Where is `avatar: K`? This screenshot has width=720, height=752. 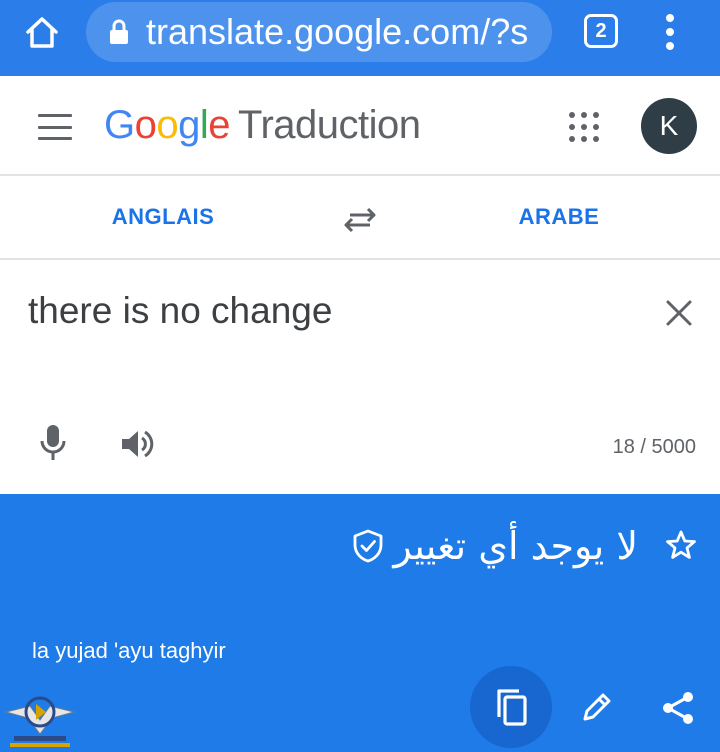
avatar: K is located at coordinates (669, 126).